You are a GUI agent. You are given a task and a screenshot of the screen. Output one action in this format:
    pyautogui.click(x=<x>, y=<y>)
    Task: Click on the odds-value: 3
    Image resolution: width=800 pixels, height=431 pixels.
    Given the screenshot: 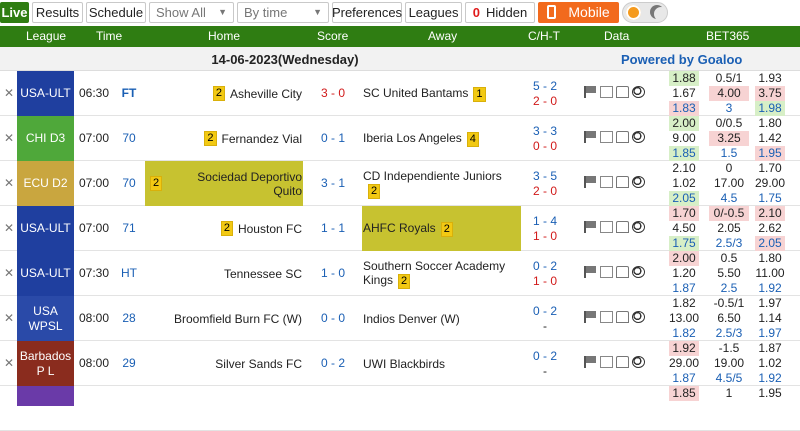 What is the action you would take?
    pyautogui.click(x=729, y=108)
    